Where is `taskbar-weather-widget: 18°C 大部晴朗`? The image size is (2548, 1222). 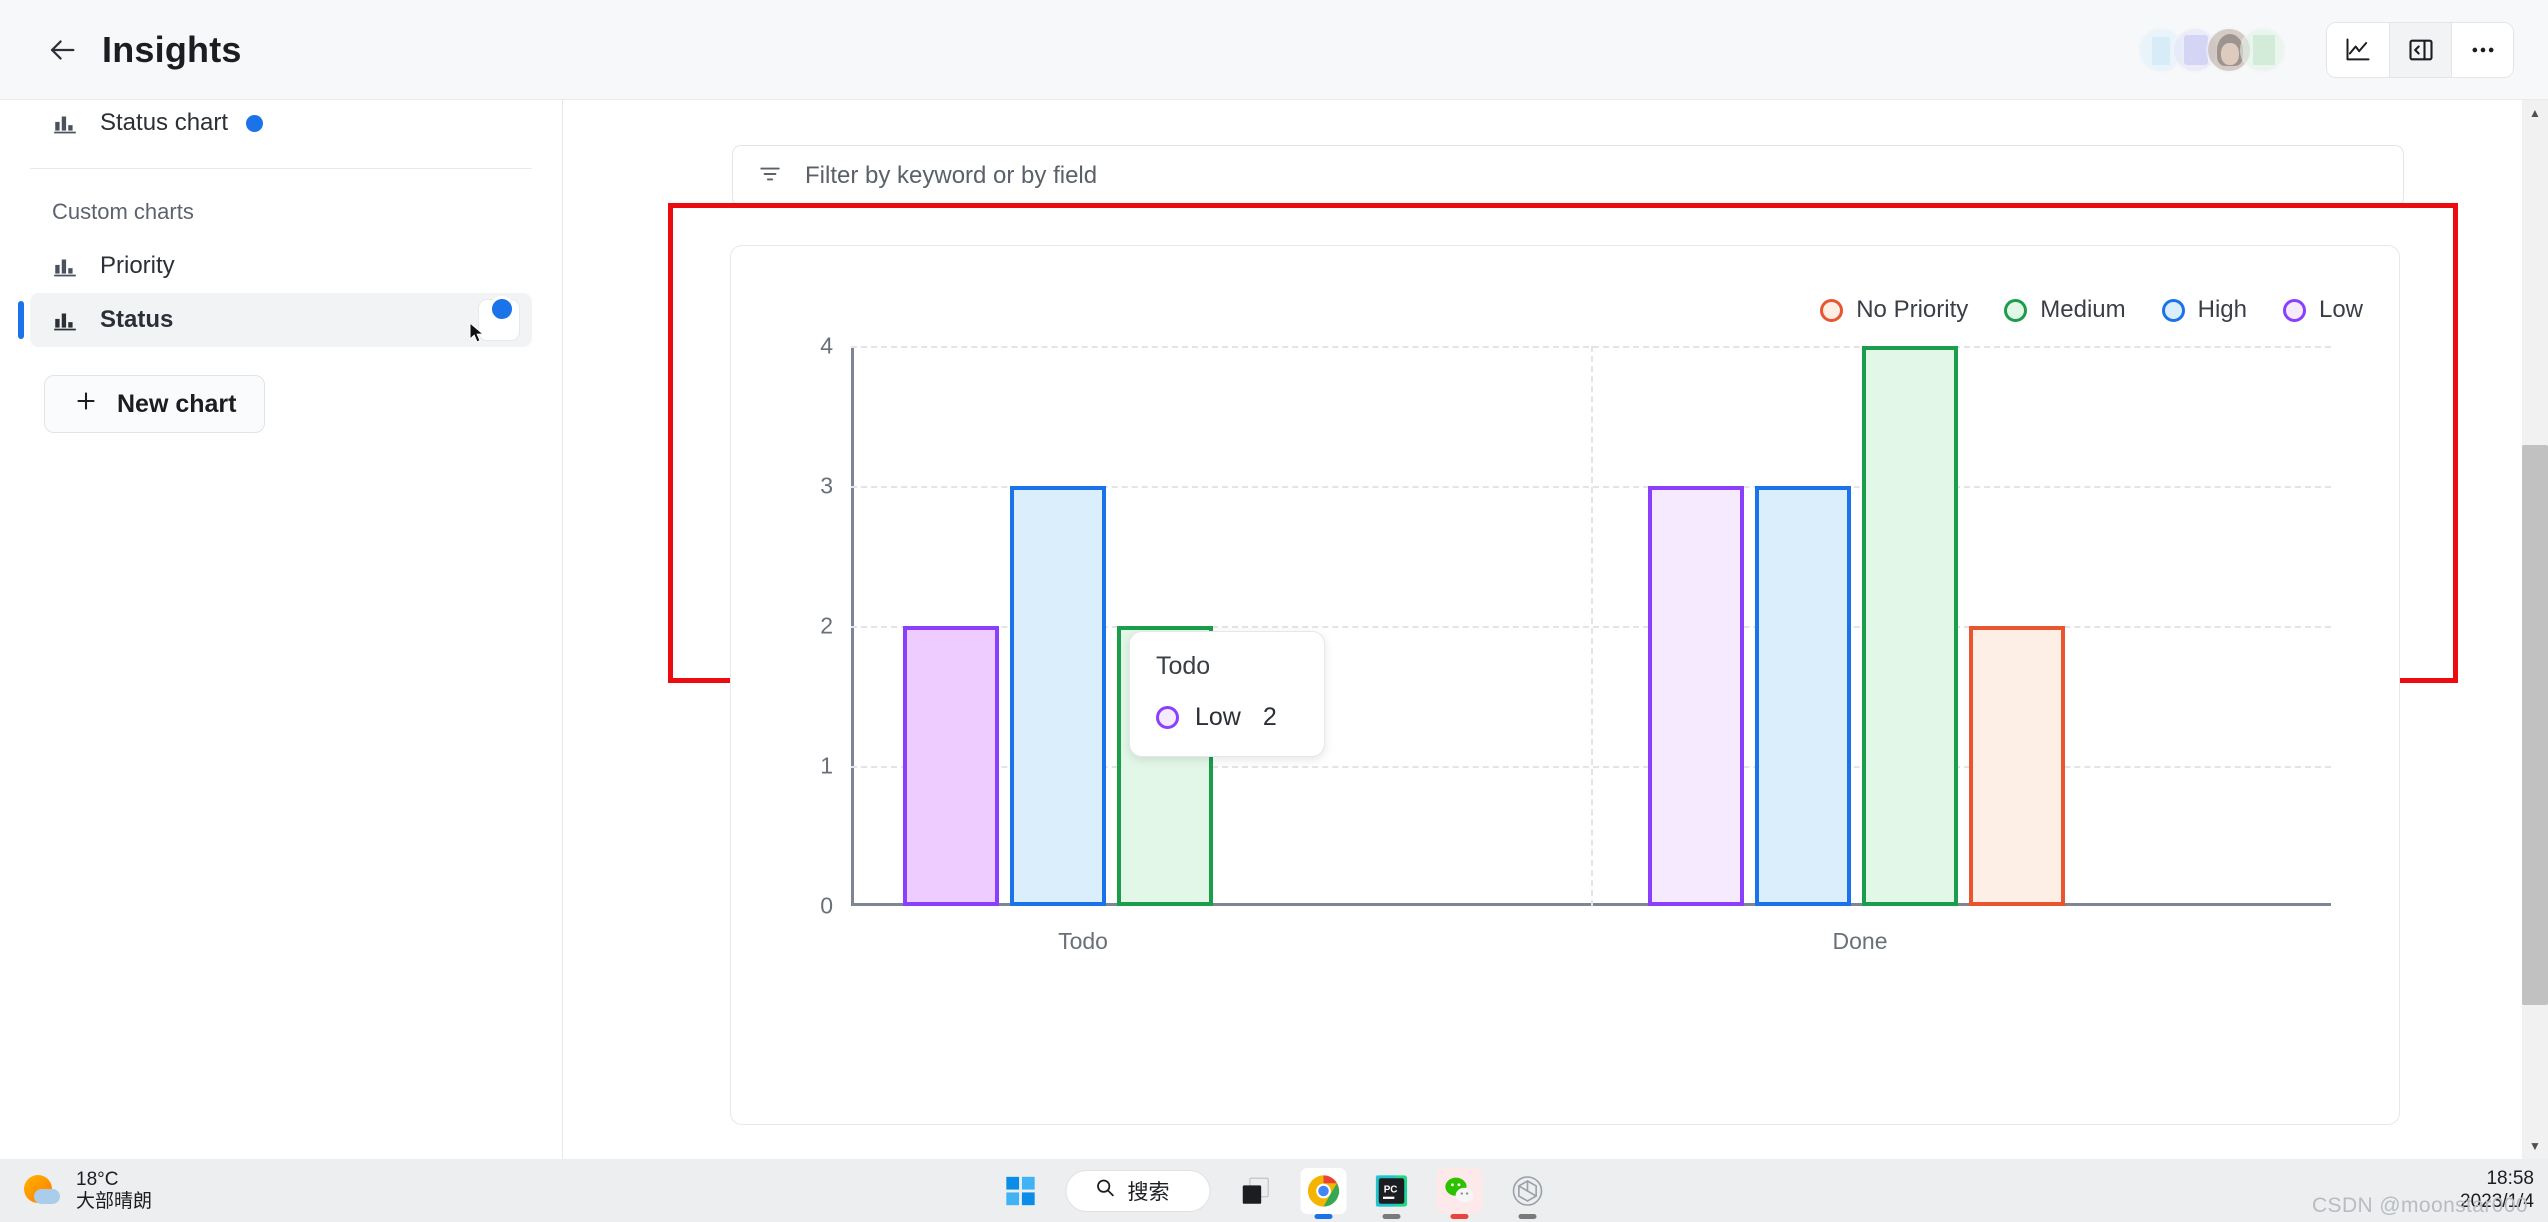 taskbar-weather-widget: 18°C 大部晴朗 is located at coordinates (88, 1191).